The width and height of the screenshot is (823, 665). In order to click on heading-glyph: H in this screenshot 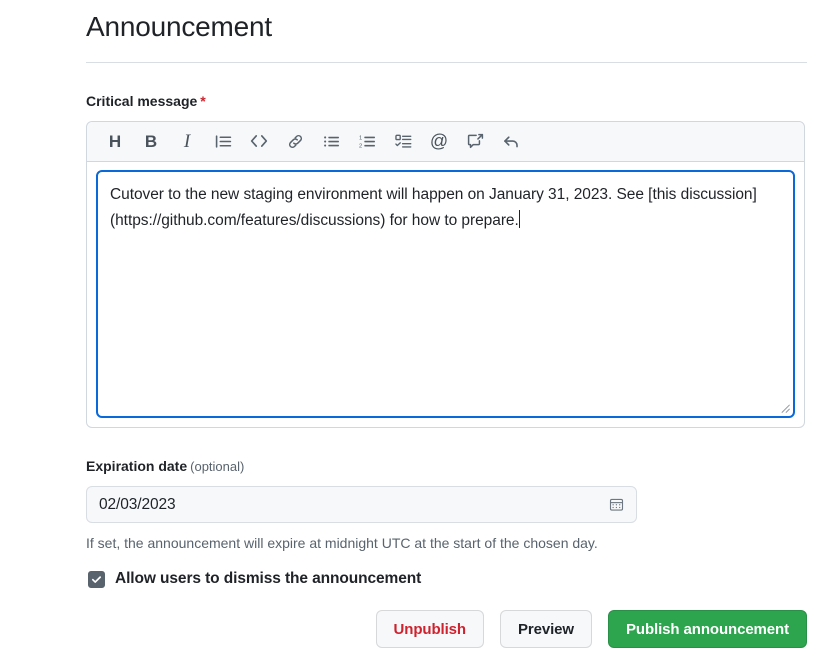, I will do `click(115, 141)`.